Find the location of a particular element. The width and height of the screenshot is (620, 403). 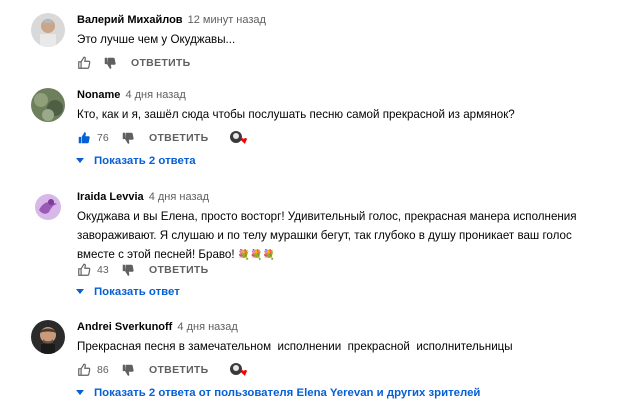

comment-actions: ОТВЕТИТЬ is located at coordinates (134, 63).